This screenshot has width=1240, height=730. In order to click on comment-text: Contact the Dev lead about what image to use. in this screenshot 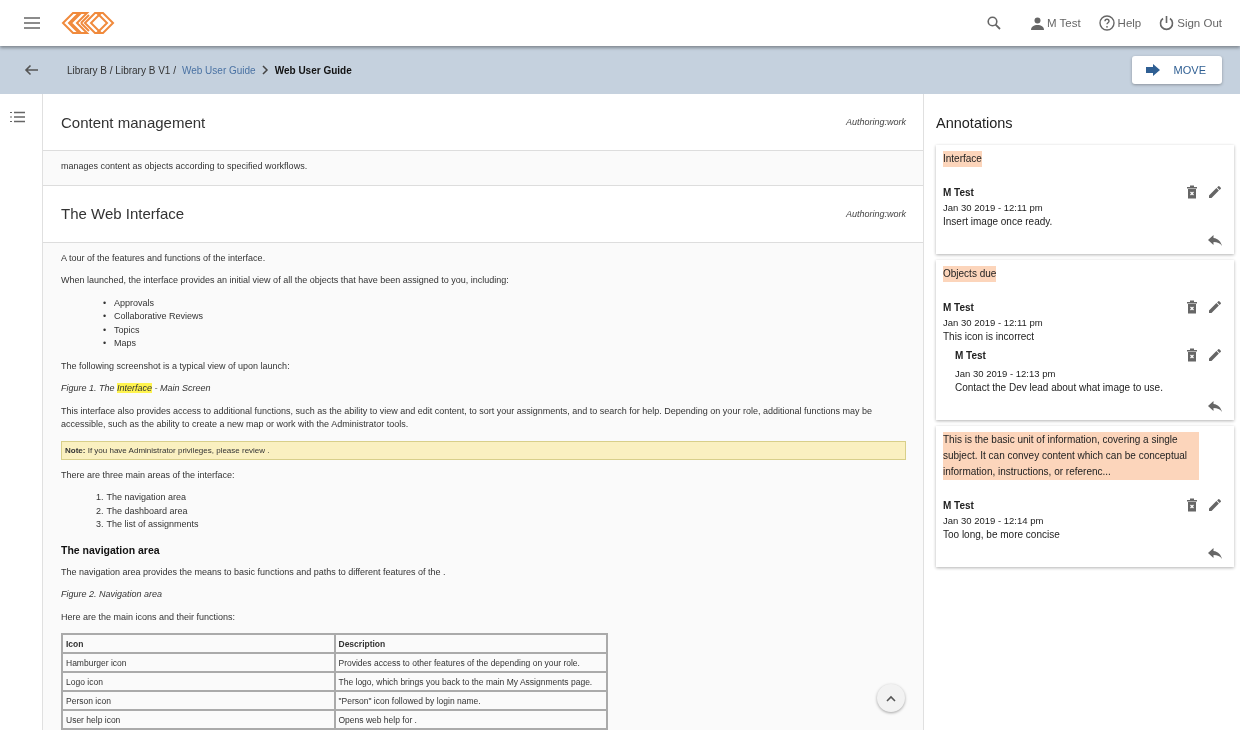, I will do `click(1059, 387)`.